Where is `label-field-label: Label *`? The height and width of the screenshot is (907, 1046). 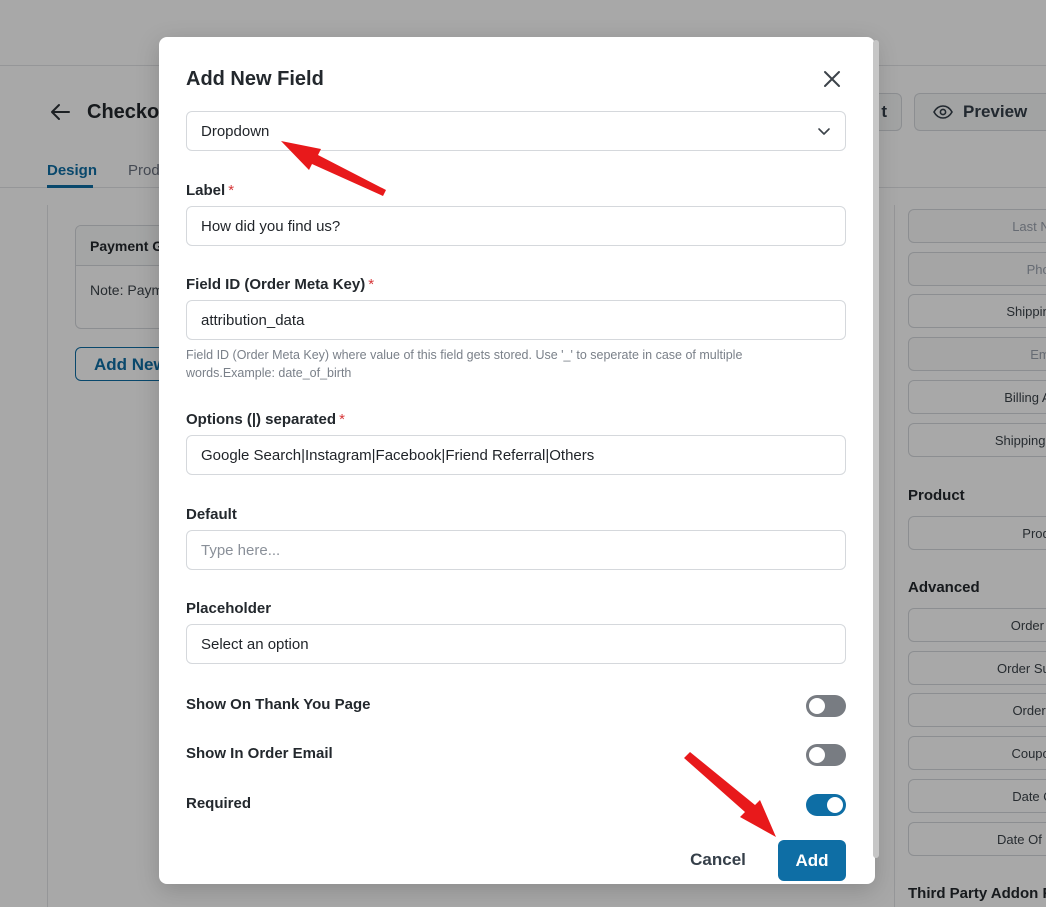
label-field-label: Label * is located at coordinates (210, 190).